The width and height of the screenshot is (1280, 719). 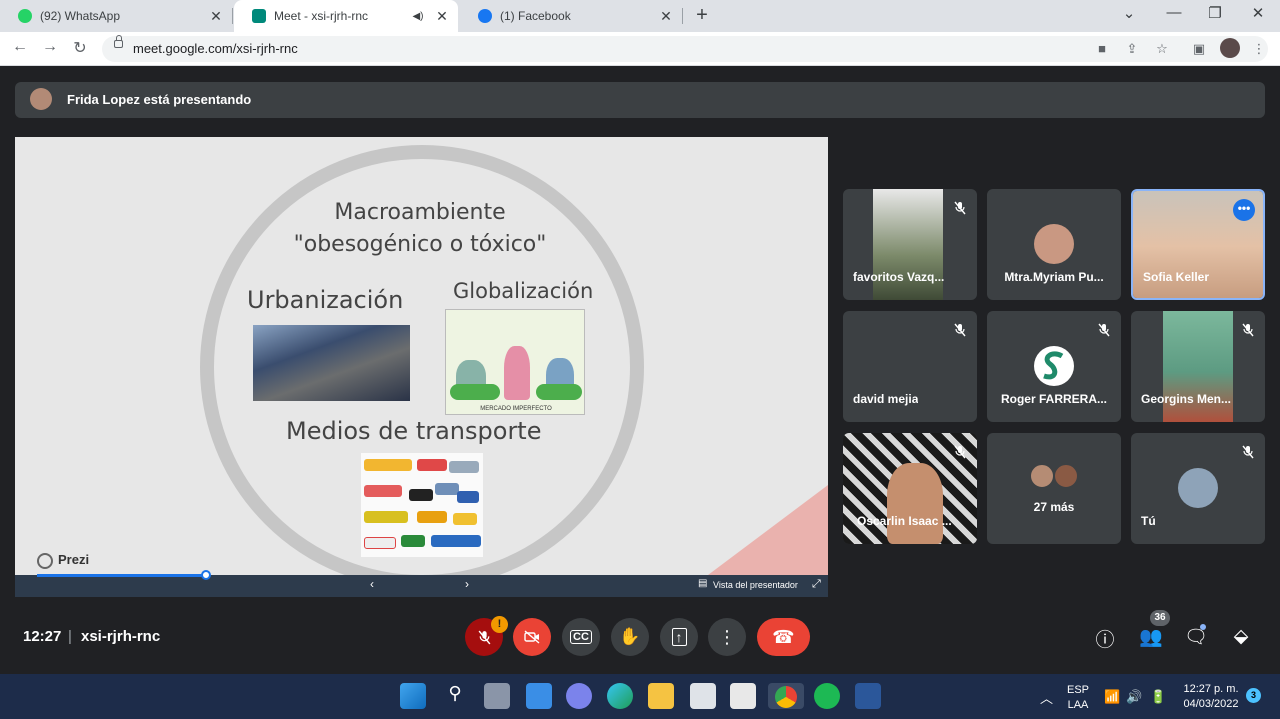 I want to click on raise-hand-icon: ✋, so click(x=630, y=636).